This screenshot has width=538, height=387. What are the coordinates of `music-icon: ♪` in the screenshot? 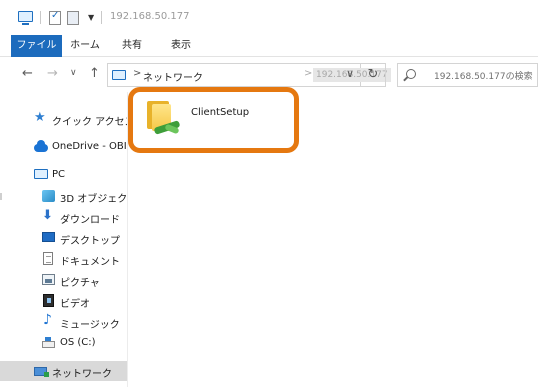 It's located at (47, 320).